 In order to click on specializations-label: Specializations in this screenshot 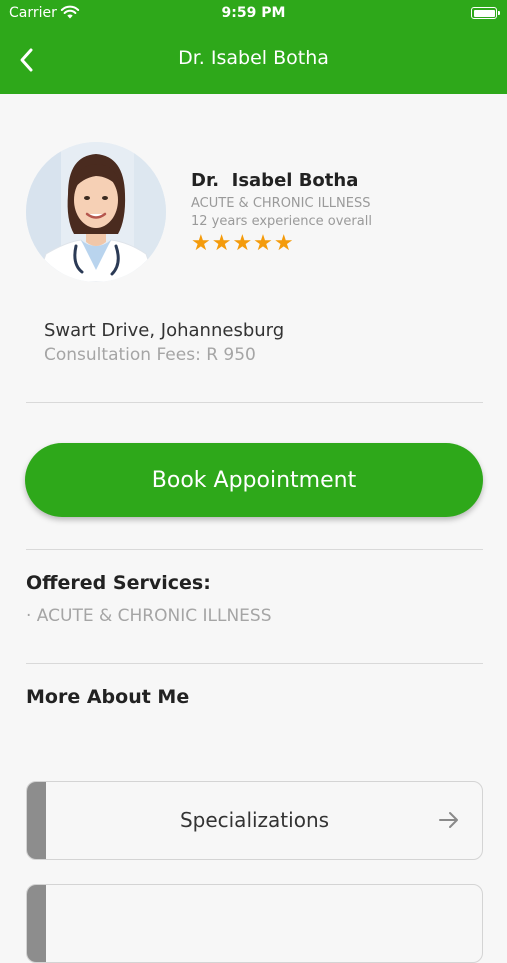, I will do `click(254, 820)`.